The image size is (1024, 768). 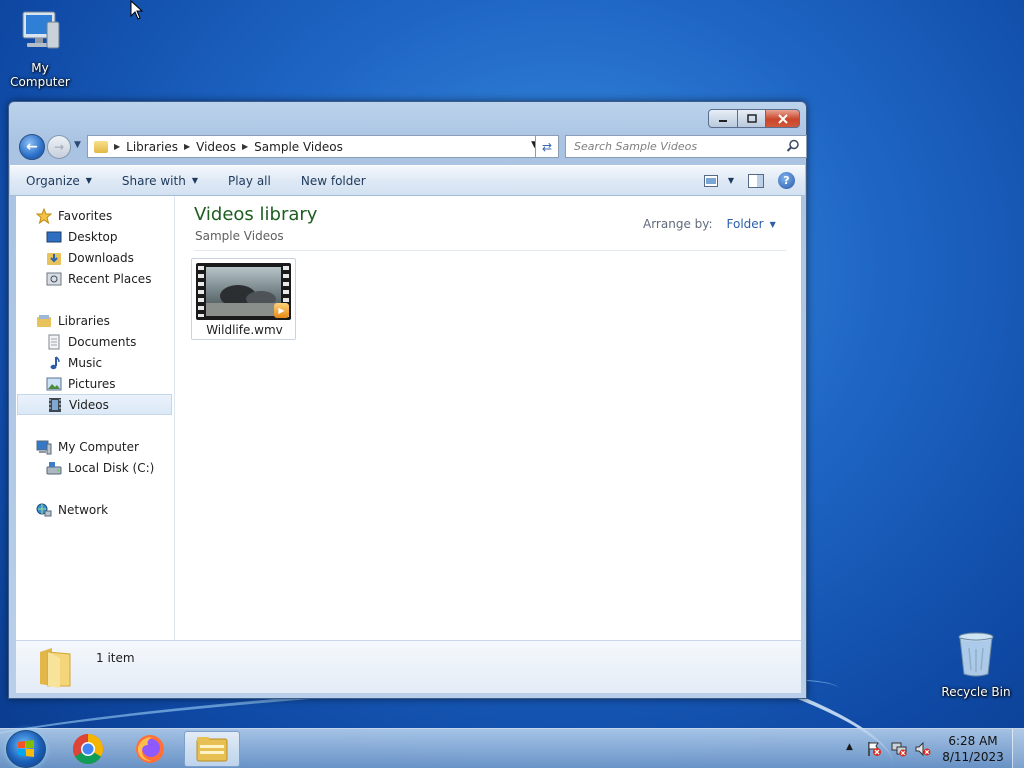 I want to click on item-count: 1 item, so click(x=115, y=658).